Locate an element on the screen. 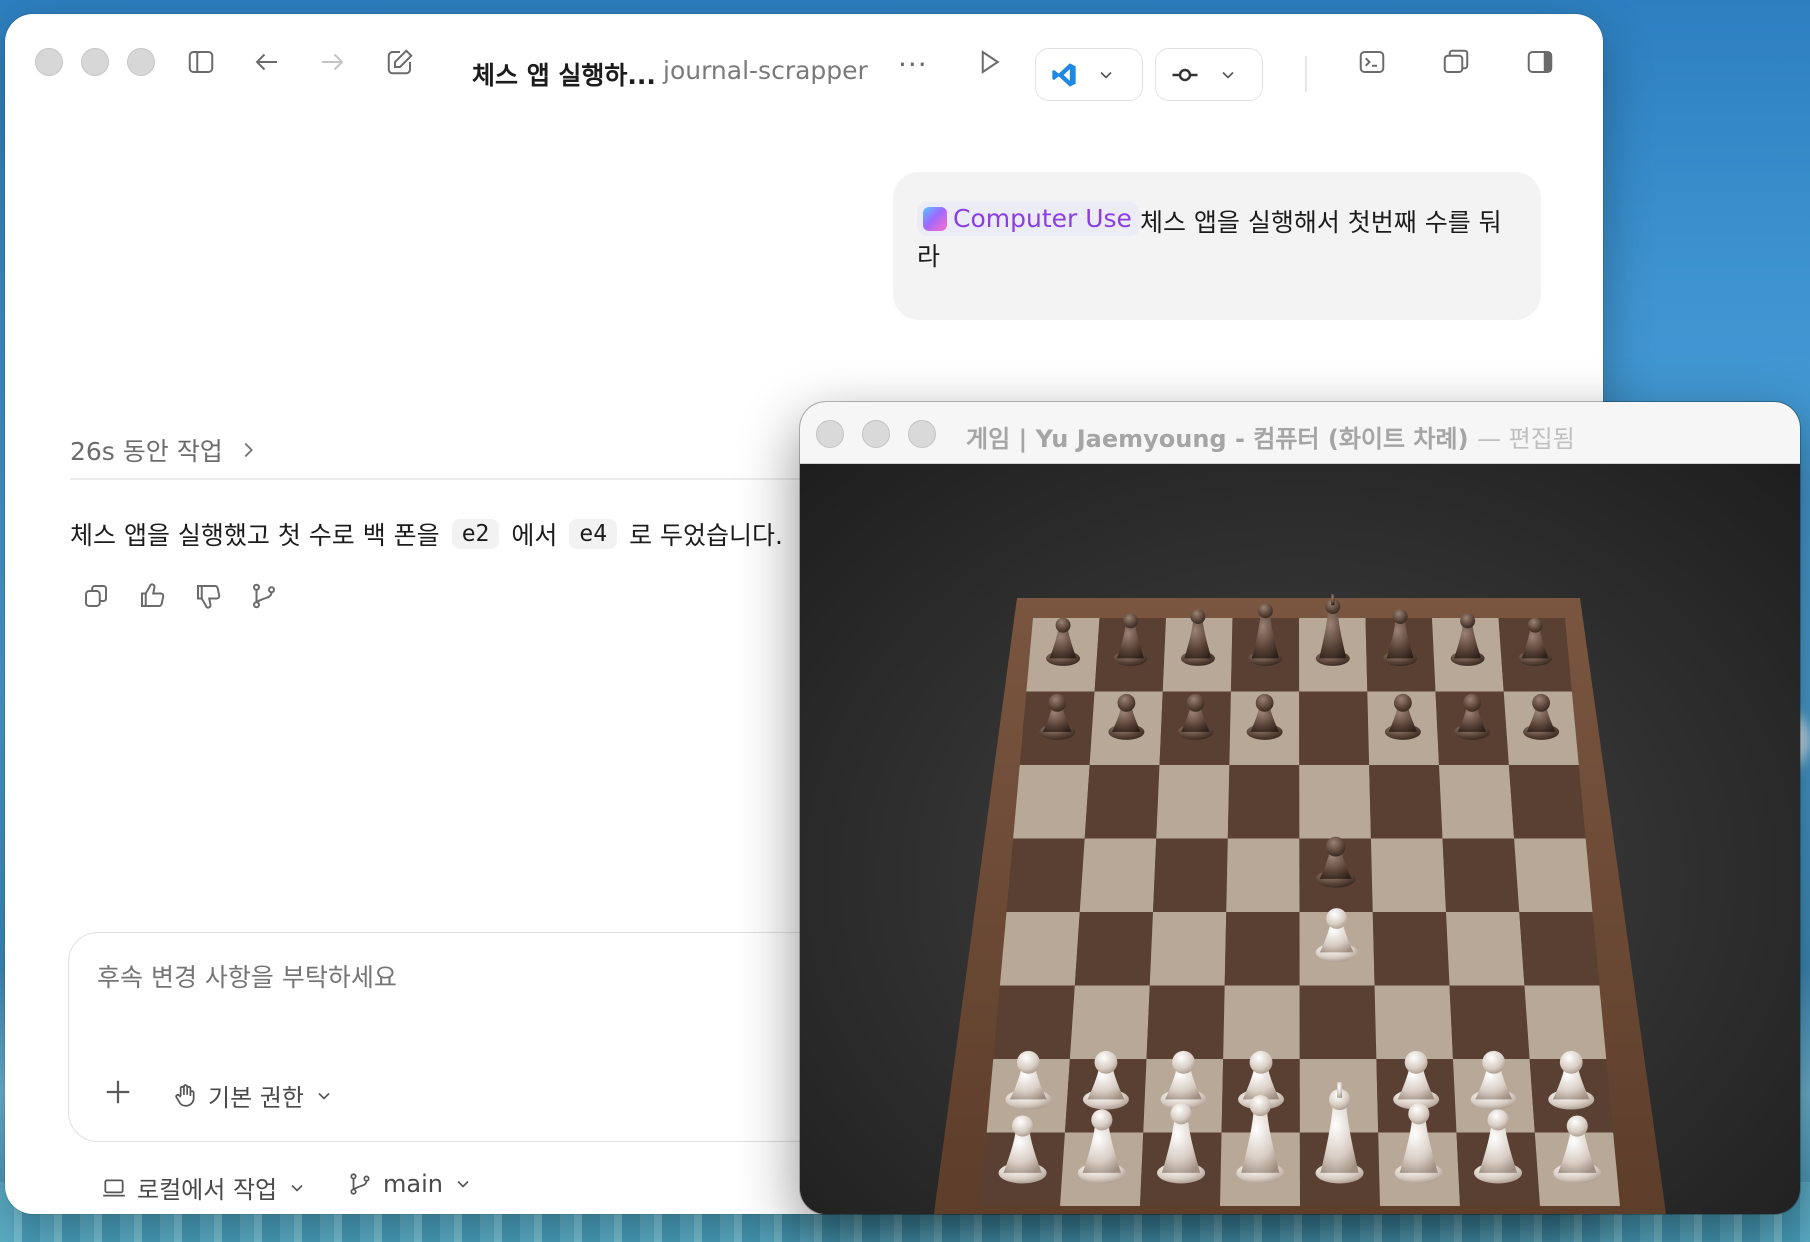 This screenshot has height=1242, width=1810. vscode-icon is located at coordinates (1064, 74).